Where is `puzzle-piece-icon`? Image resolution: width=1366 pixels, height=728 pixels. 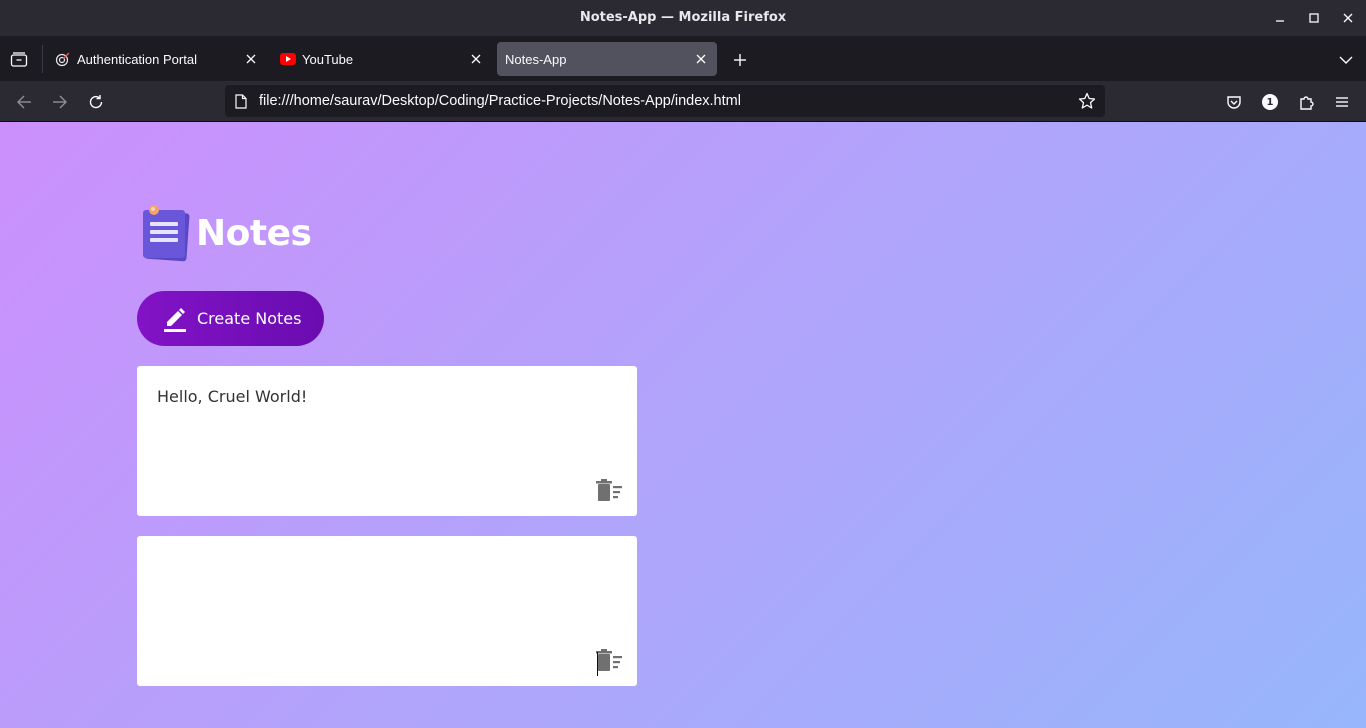 puzzle-piece-icon is located at coordinates (1307, 103).